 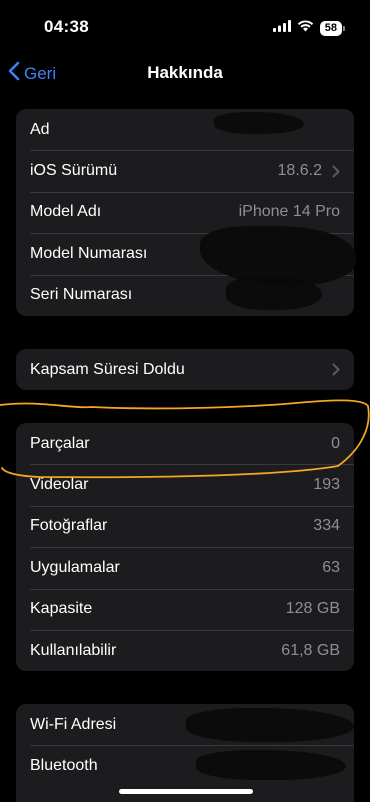 What do you see at coordinates (332, 28) in the screenshot?
I see `battery-indicator: 58` at bounding box center [332, 28].